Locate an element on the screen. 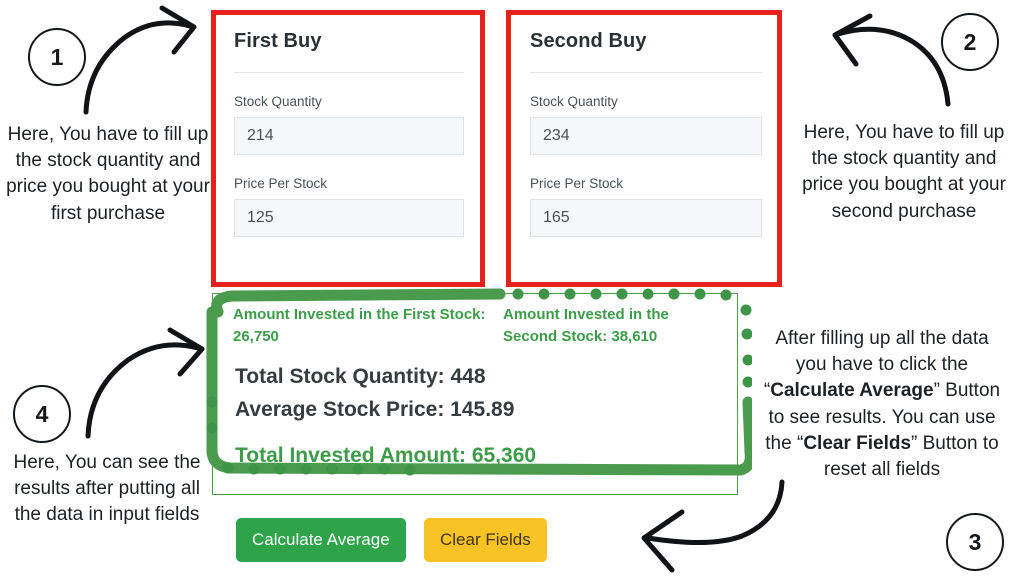 The image size is (1024, 576). calculate-average-button: Calculate Average is located at coordinates (321, 540).